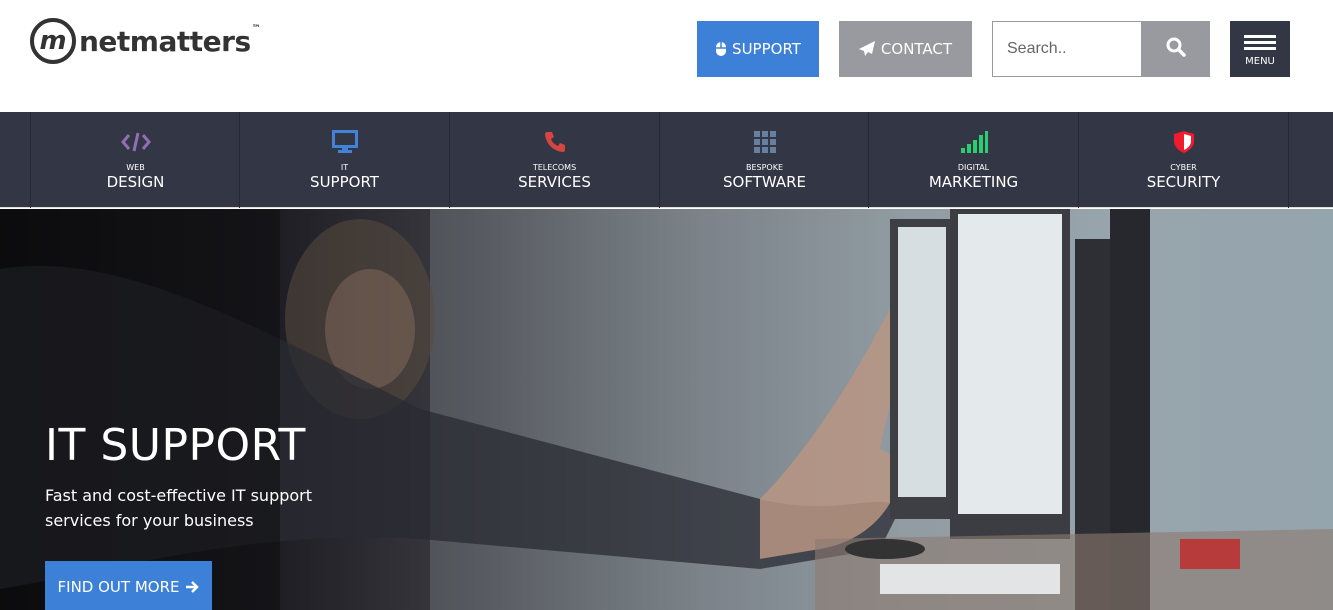 The height and width of the screenshot is (610, 1333). Describe the element at coordinates (867, 49) in the screenshot. I see `paper-plane-icon` at that location.